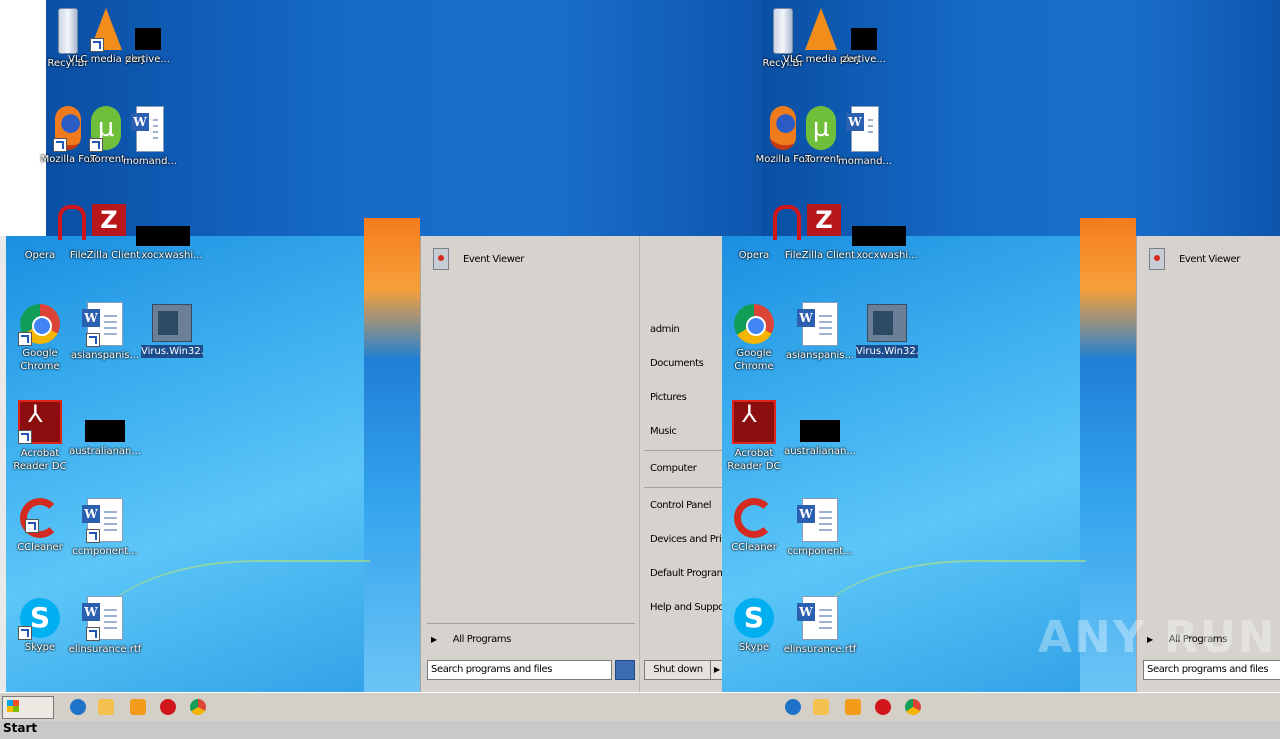 The image size is (1280, 739). What do you see at coordinates (754, 547) in the screenshot?
I see `desktop-icon-label: CCleaner` at bounding box center [754, 547].